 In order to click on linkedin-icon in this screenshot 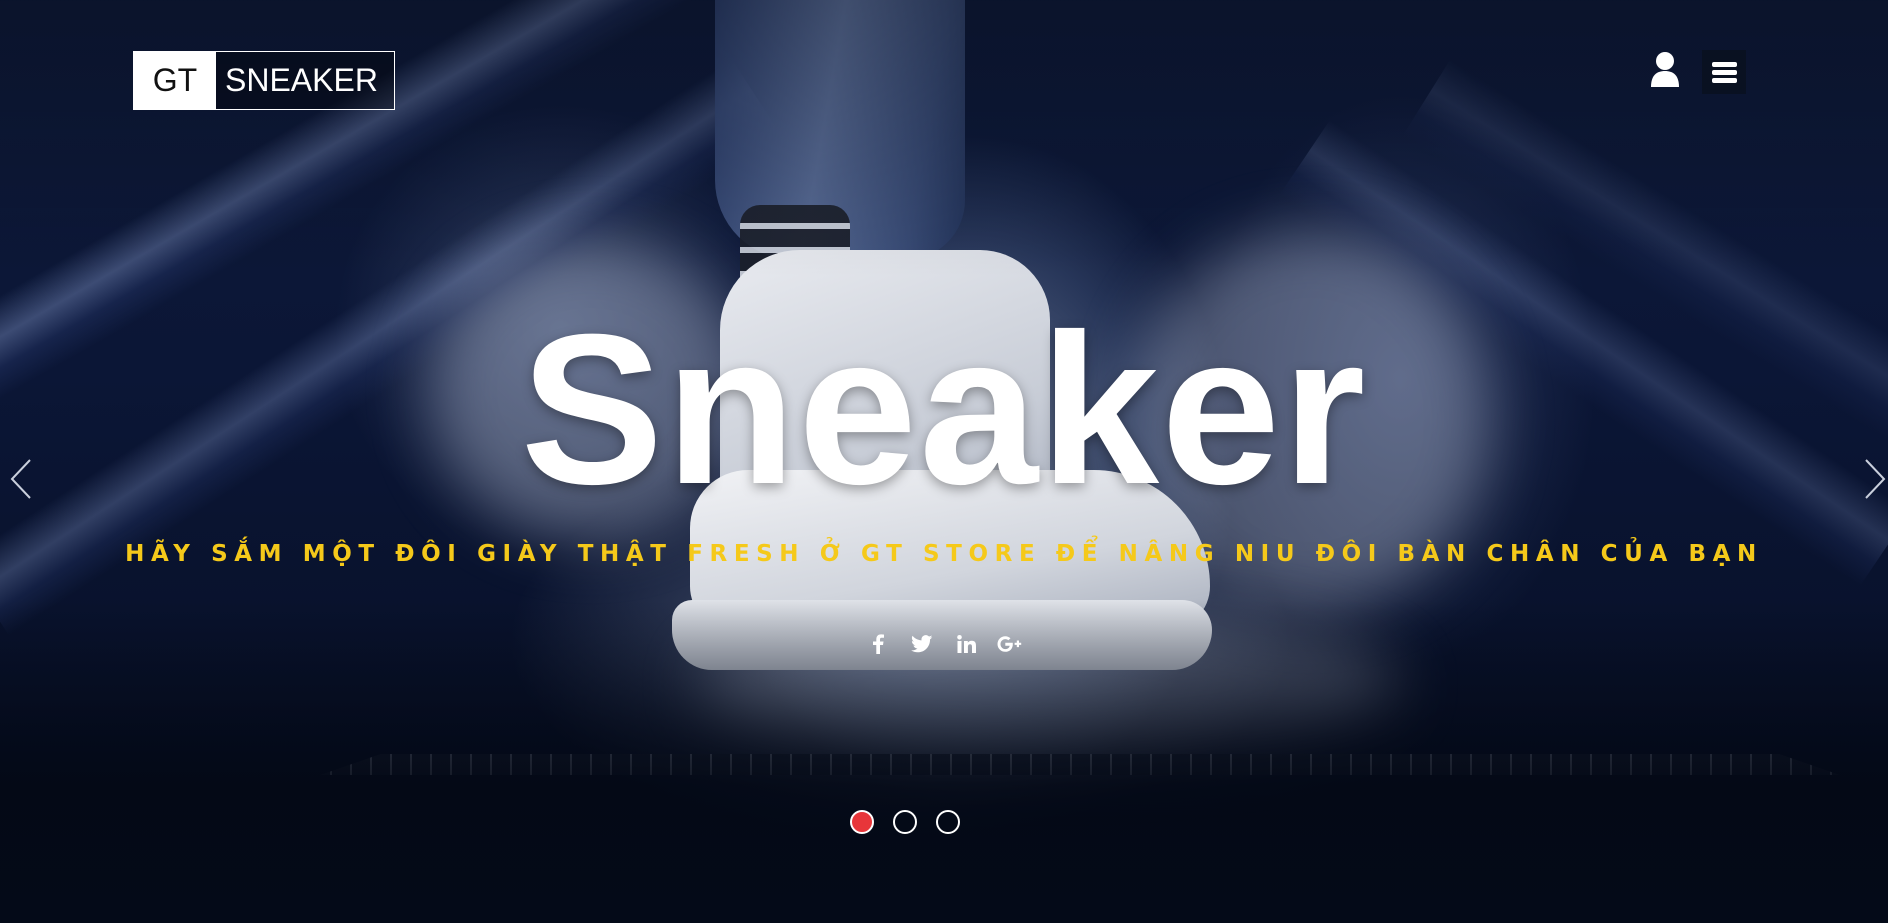, I will do `click(966, 644)`.